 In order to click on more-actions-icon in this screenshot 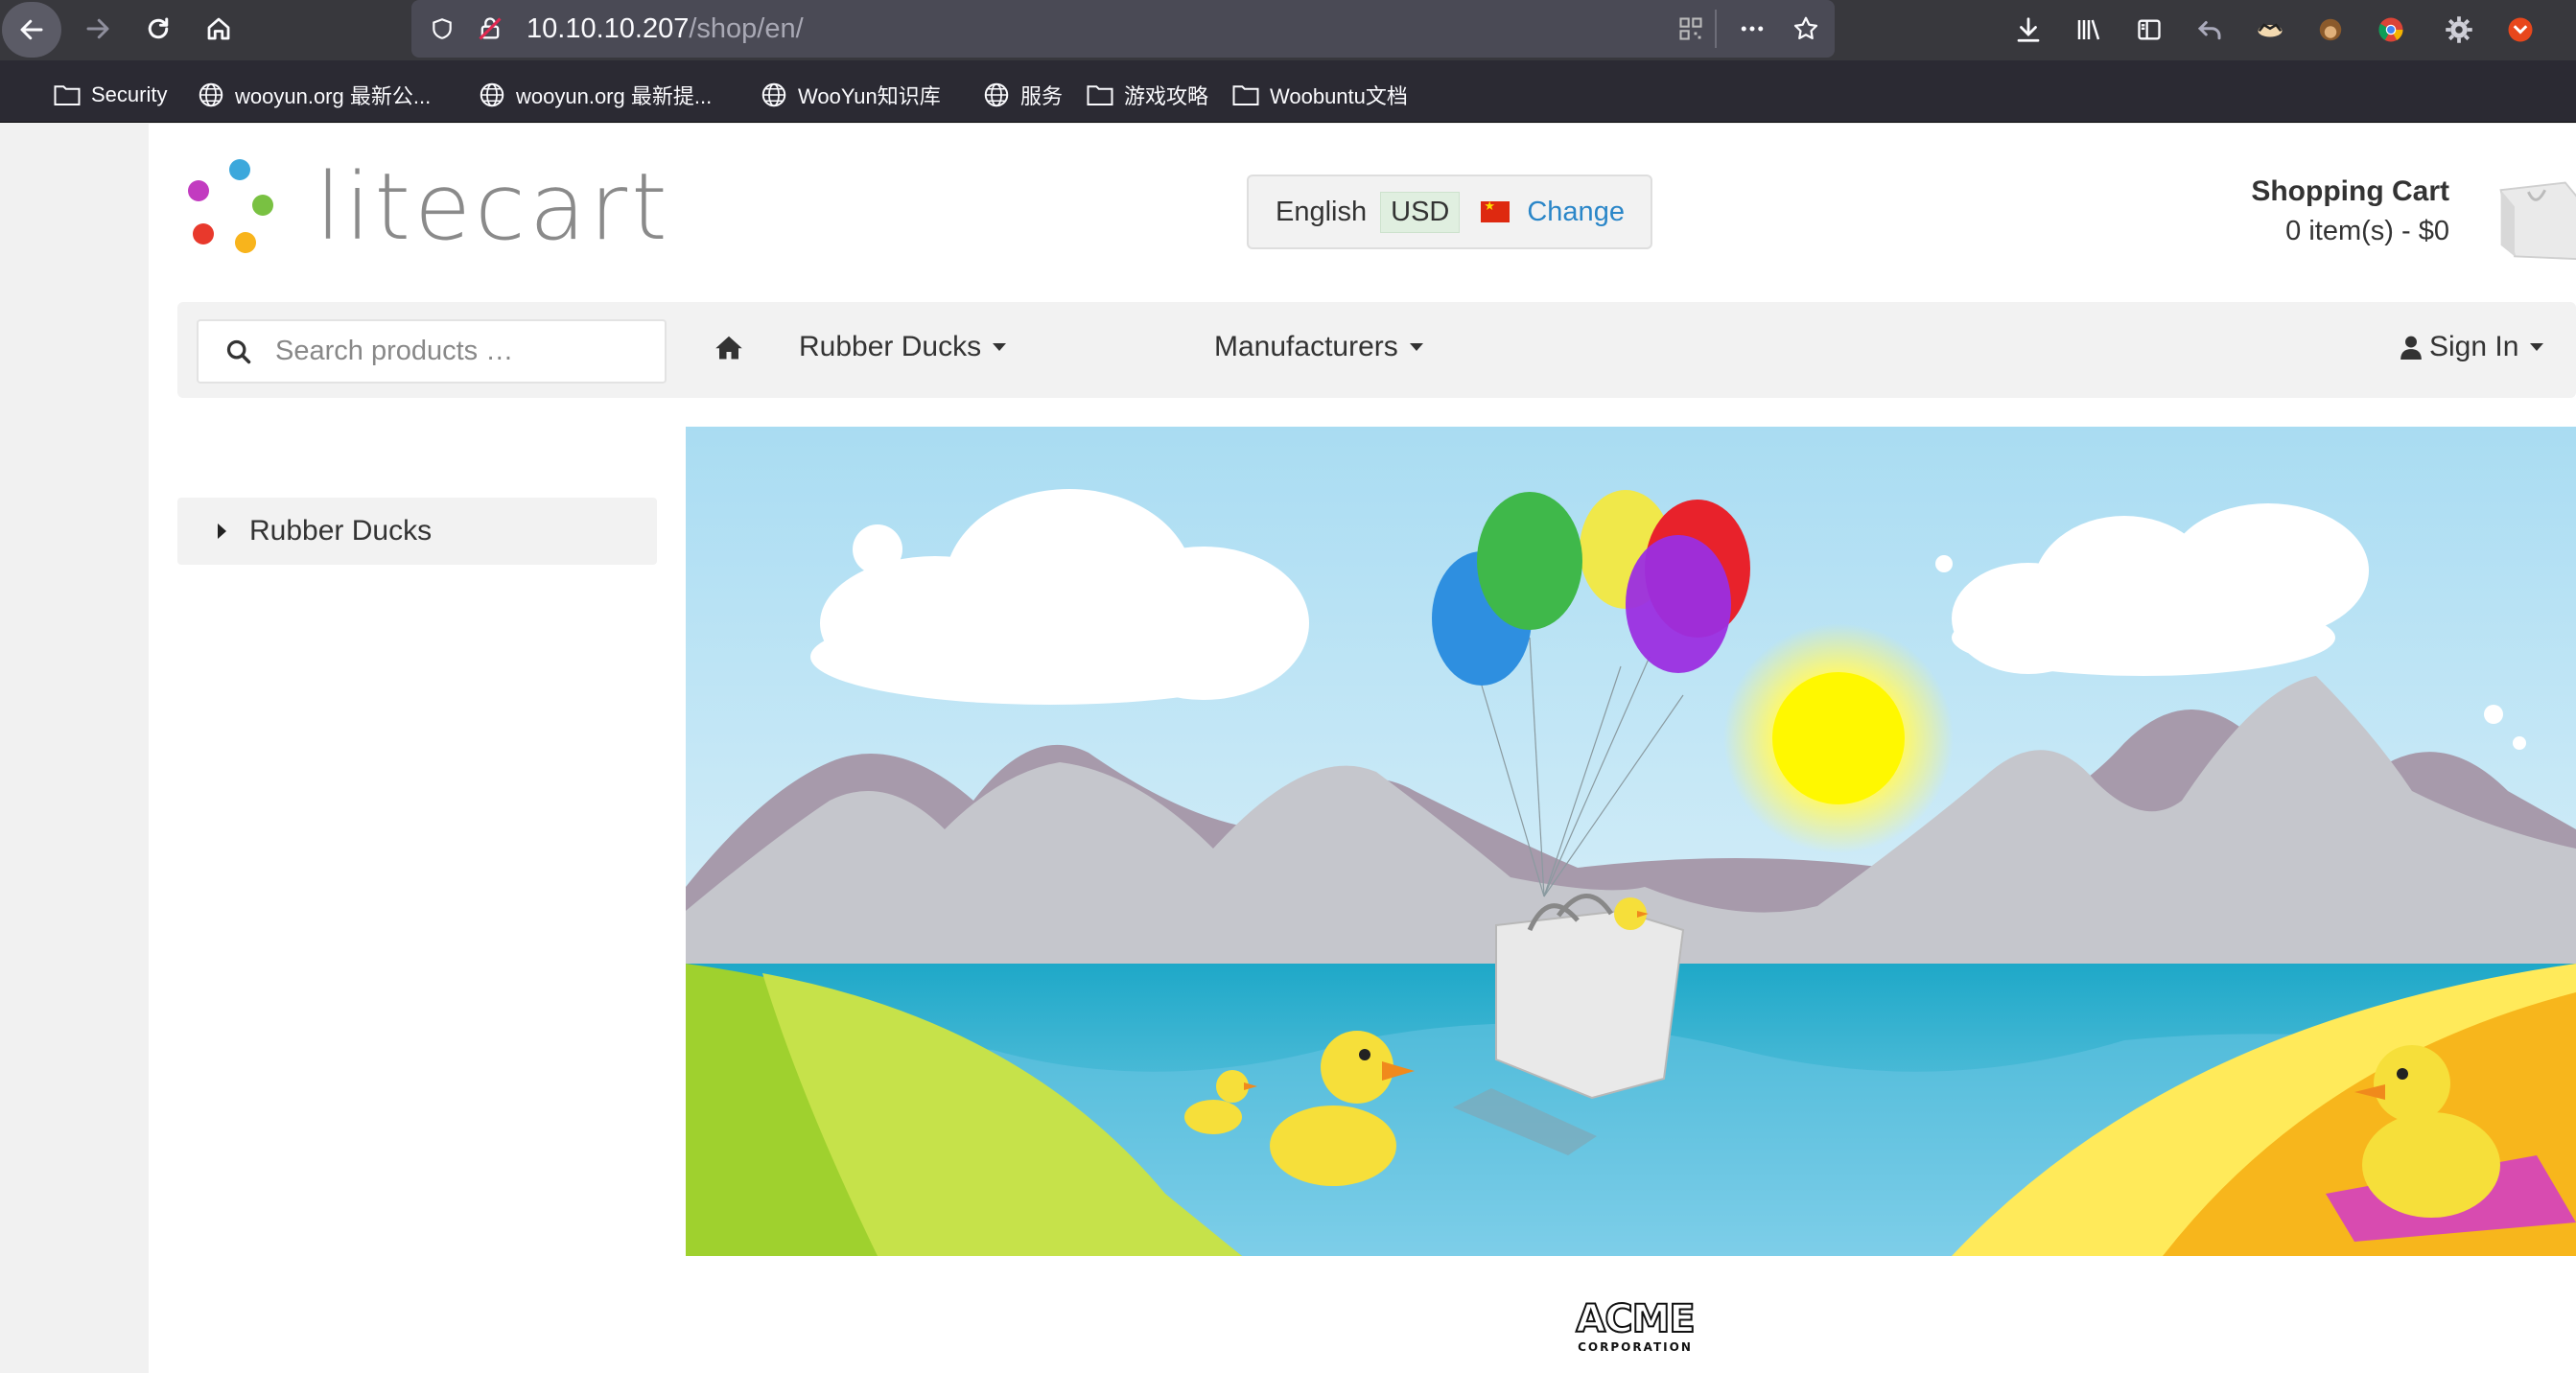, I will do `click(1752, 29)`.